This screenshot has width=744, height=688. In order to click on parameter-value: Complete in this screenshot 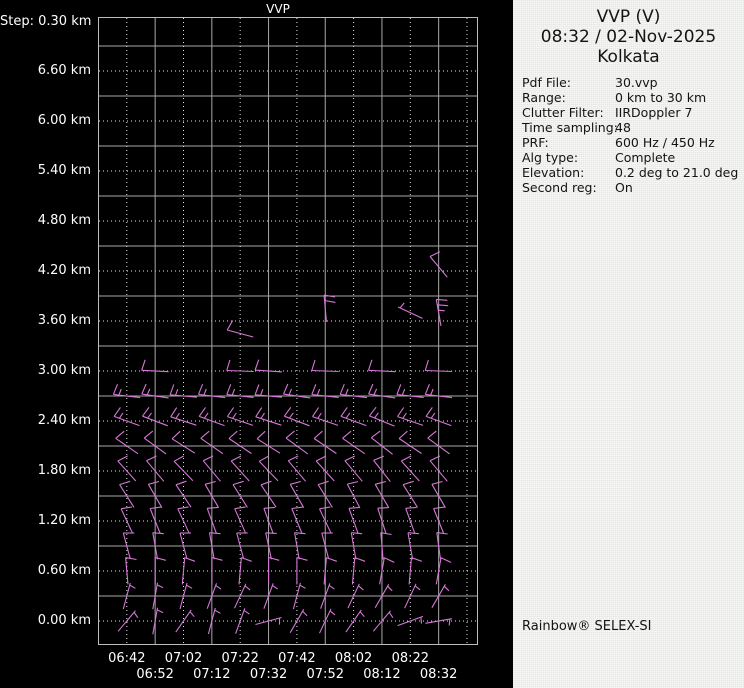, I will do `click(645, 157)`.